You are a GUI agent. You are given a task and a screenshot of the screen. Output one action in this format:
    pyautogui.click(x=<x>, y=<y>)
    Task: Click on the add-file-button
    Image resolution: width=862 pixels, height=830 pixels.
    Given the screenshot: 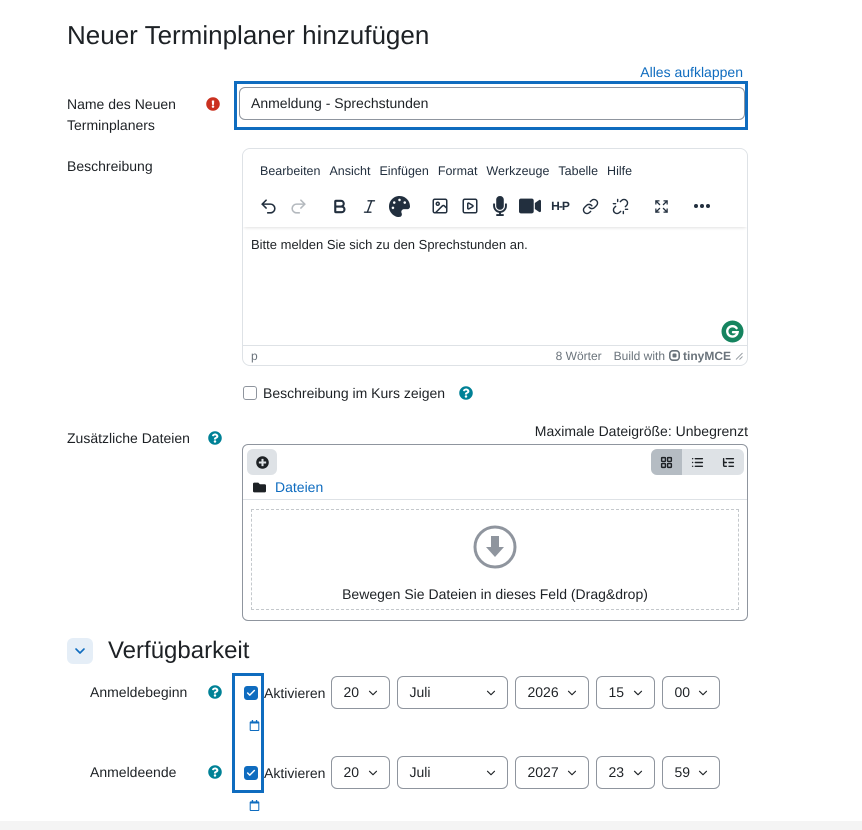 What is the action you would take?
    pyautogui.click(x=262, y=462)
    